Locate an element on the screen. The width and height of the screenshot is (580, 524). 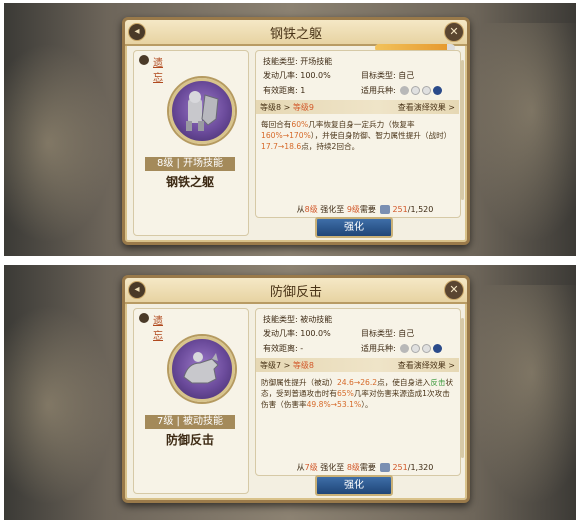
desc-text: 几率恢复自身一定兵力（恢复率 is located at coordinates (361, 124).